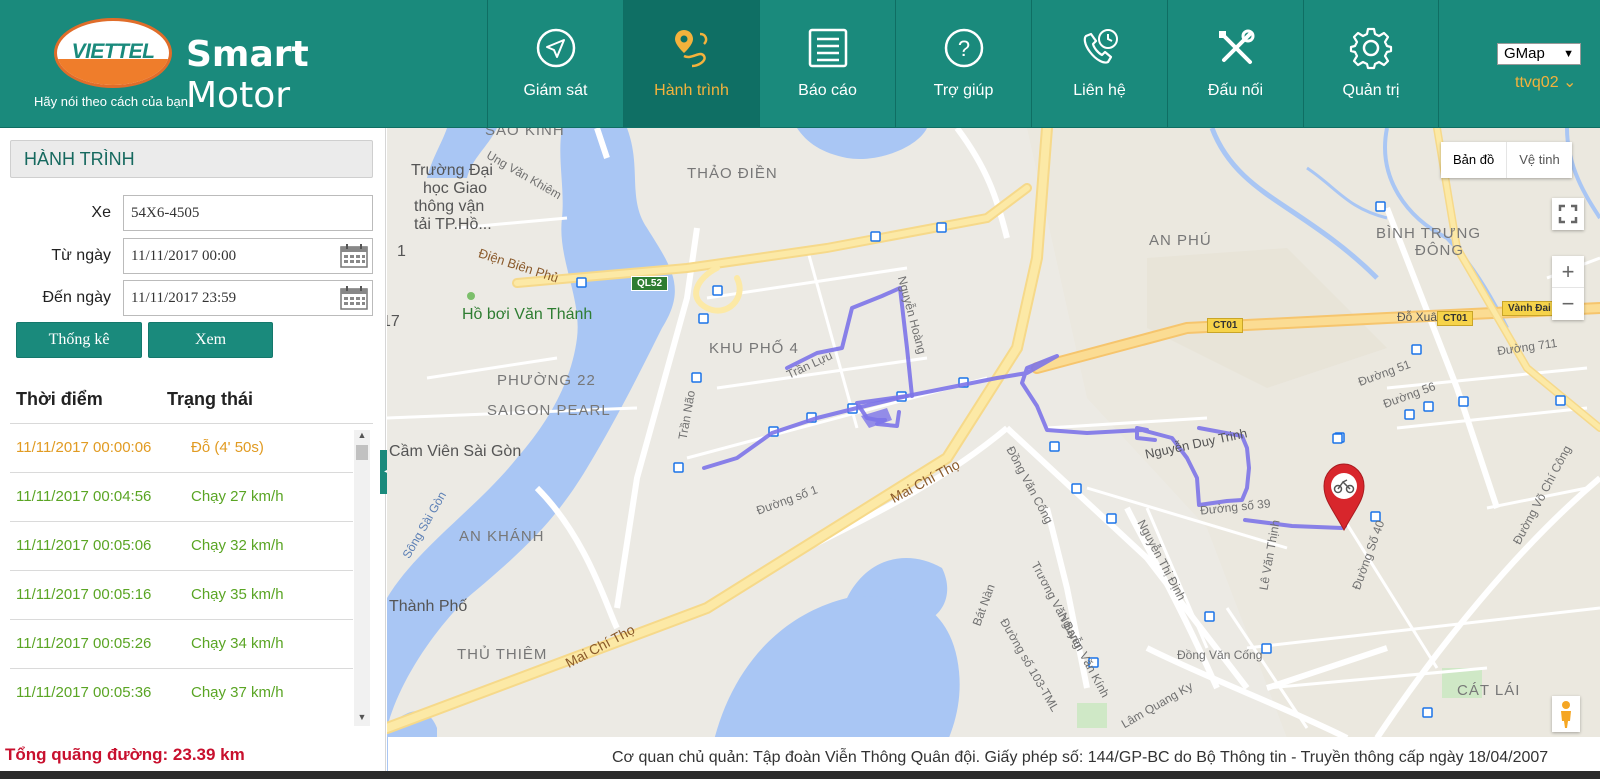 The image size is (1600, 779). I want to click on row-status: Đỗ (4' 50s), so click(227, 447).